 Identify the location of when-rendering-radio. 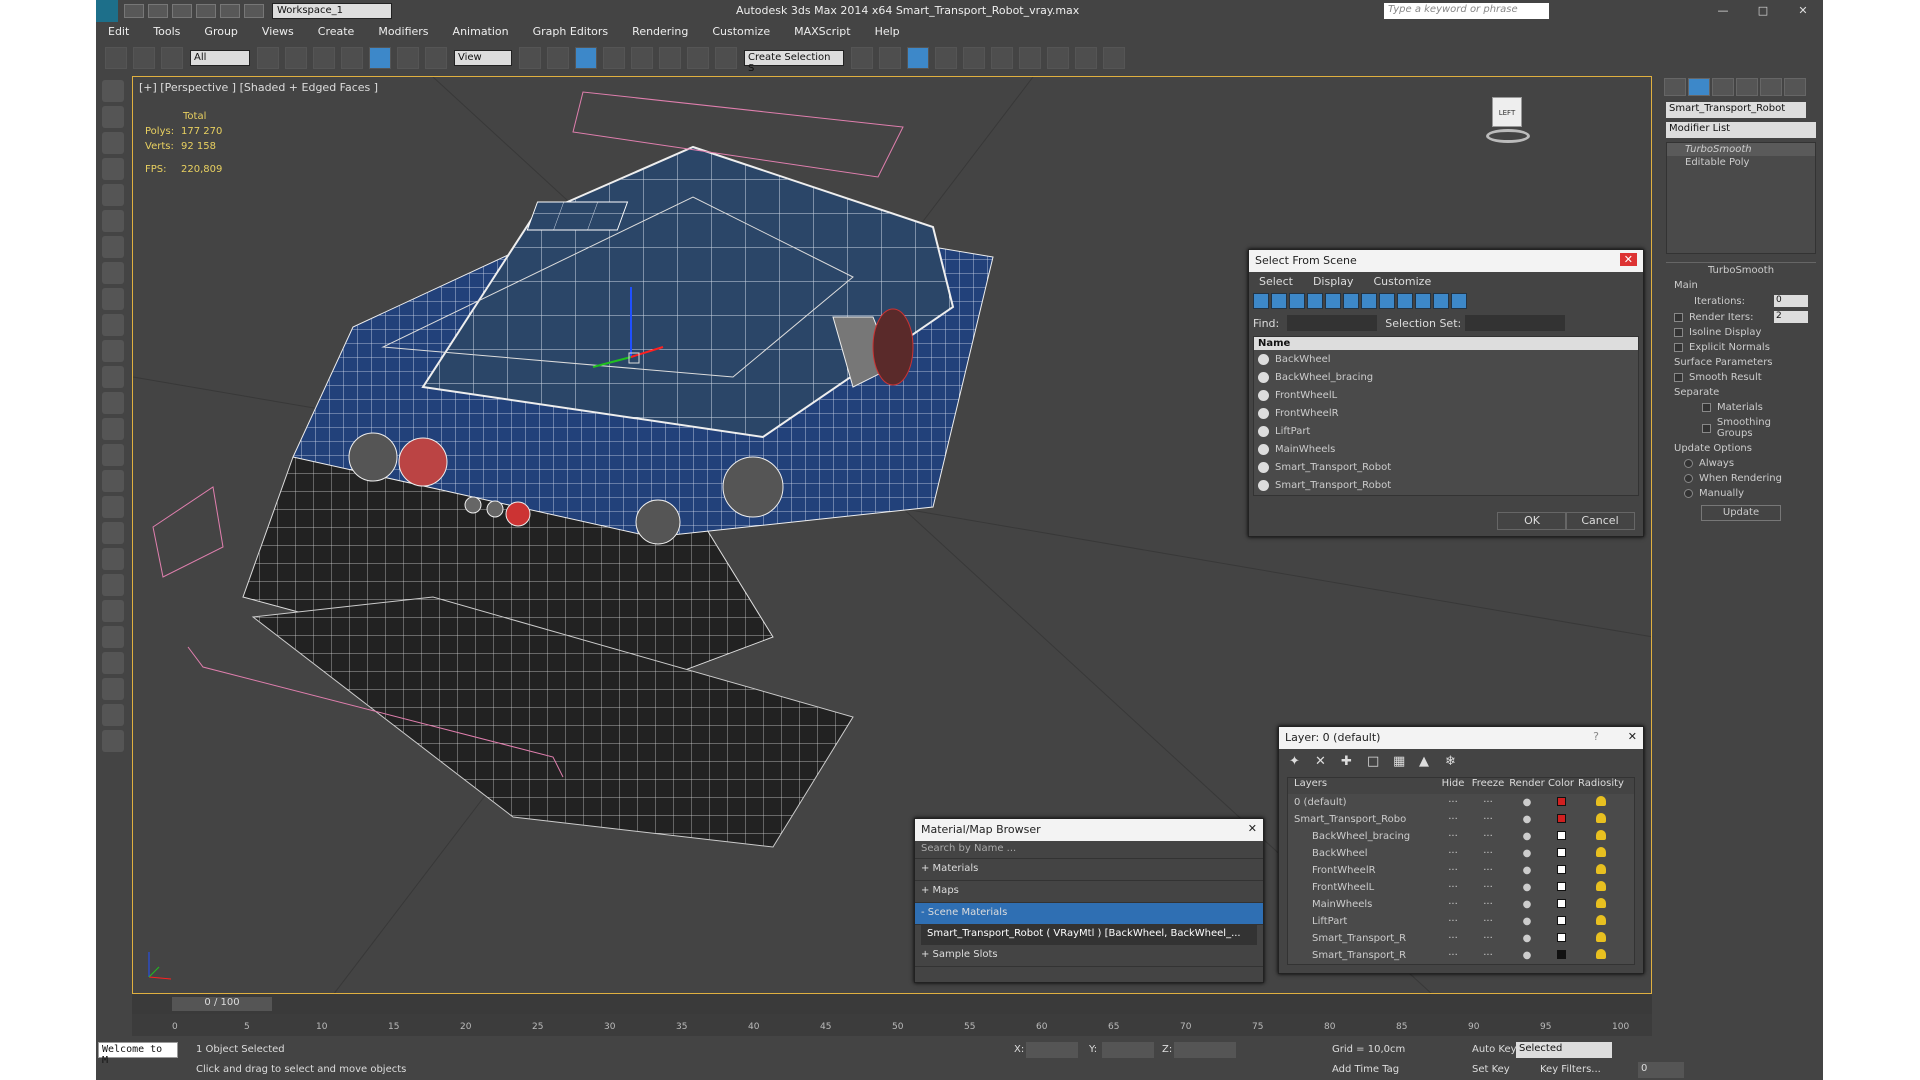
(1688, 478).